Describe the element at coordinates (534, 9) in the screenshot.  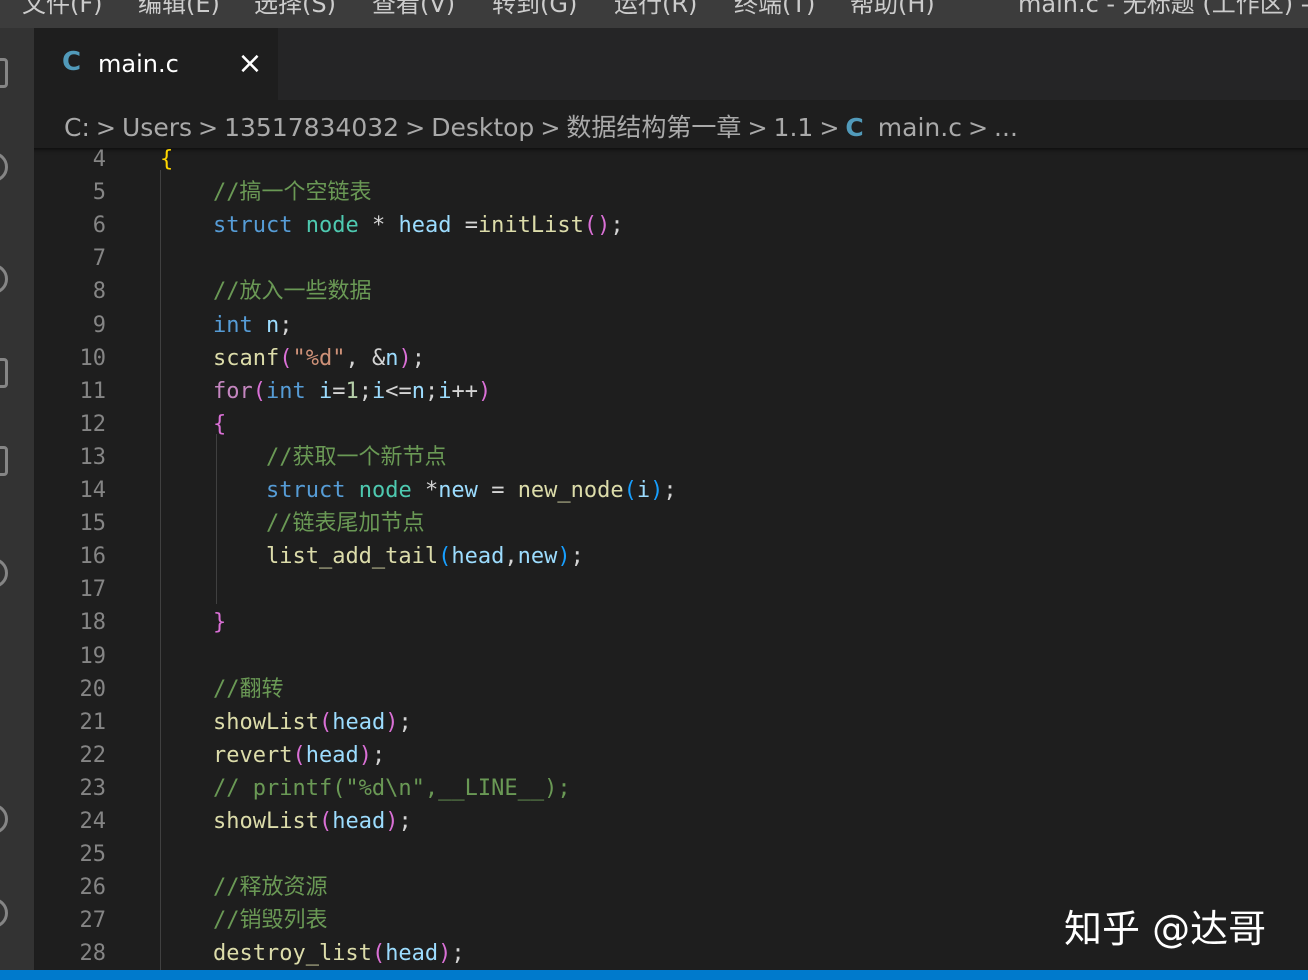
I see `menu-go: 转到(G)` at that location.